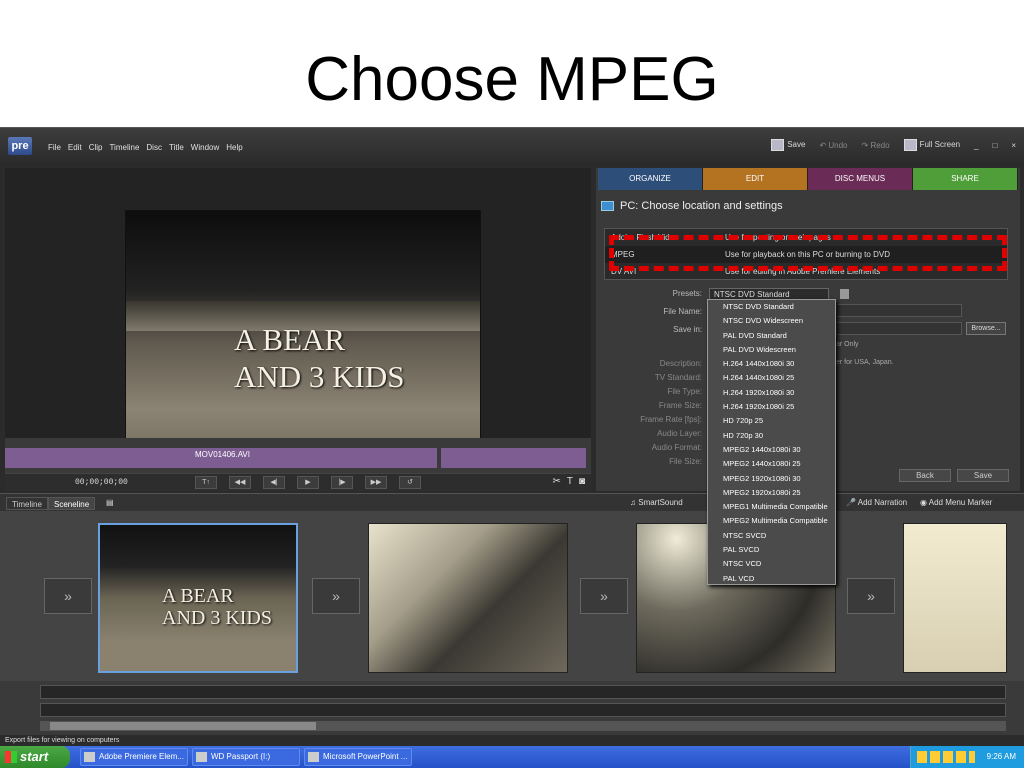 Image resolution: width=1024 pixels, height=768 pixels. What do you see at coordinates (274, 482) in the screenshot?
I see `step-back-button: ◀|` at bounding box center [274, 482].